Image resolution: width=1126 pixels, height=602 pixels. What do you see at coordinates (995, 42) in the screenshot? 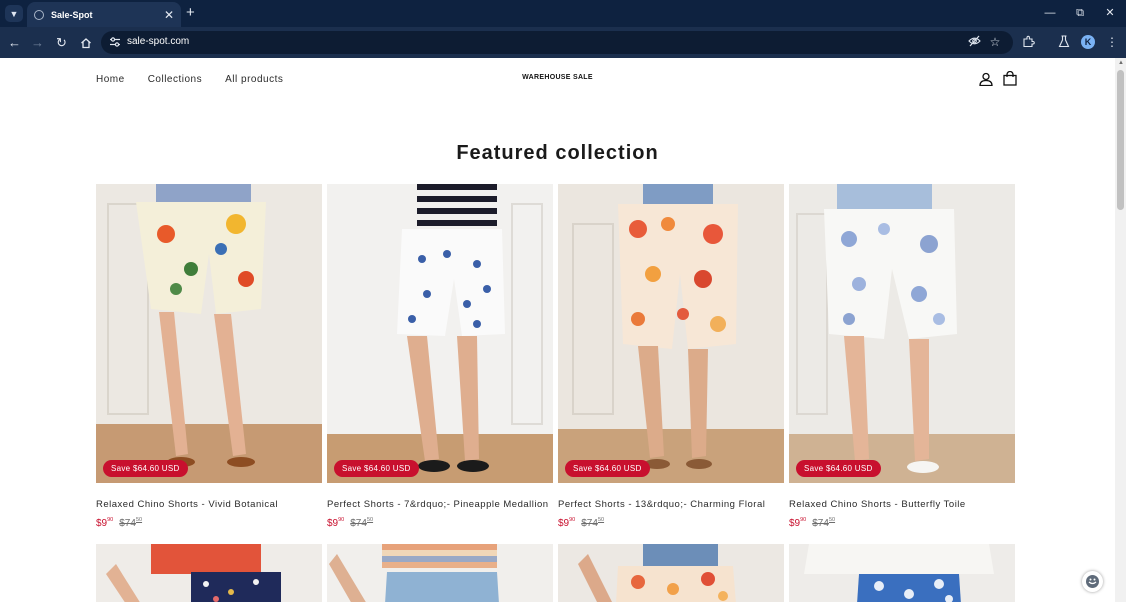
I see `bookmark-star-icon: ☆` at bounding box center [995, 42].